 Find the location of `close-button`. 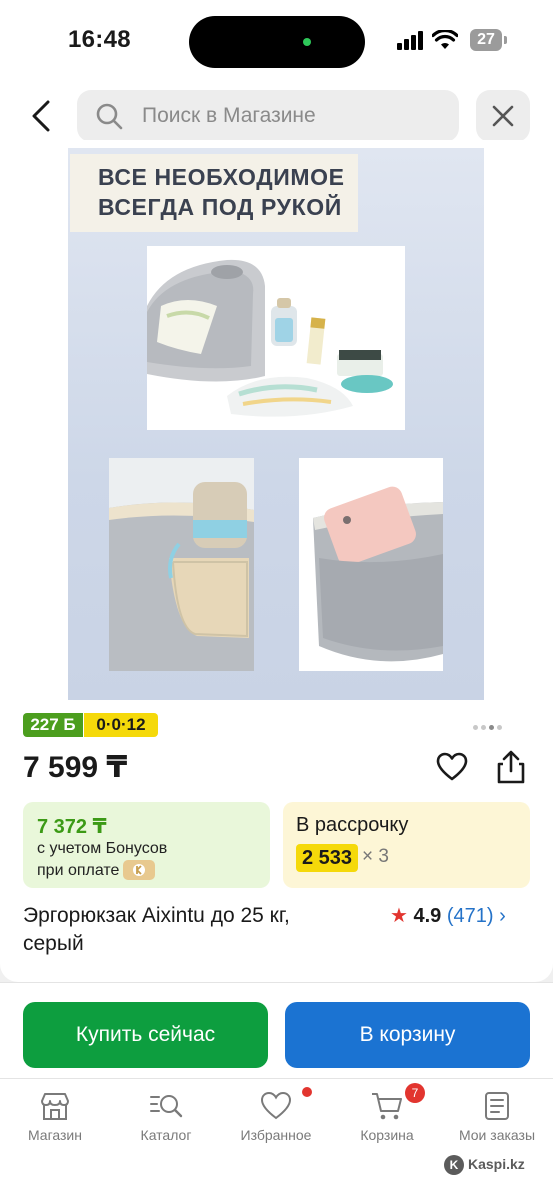

close-button is located at coordinates (503, 116).